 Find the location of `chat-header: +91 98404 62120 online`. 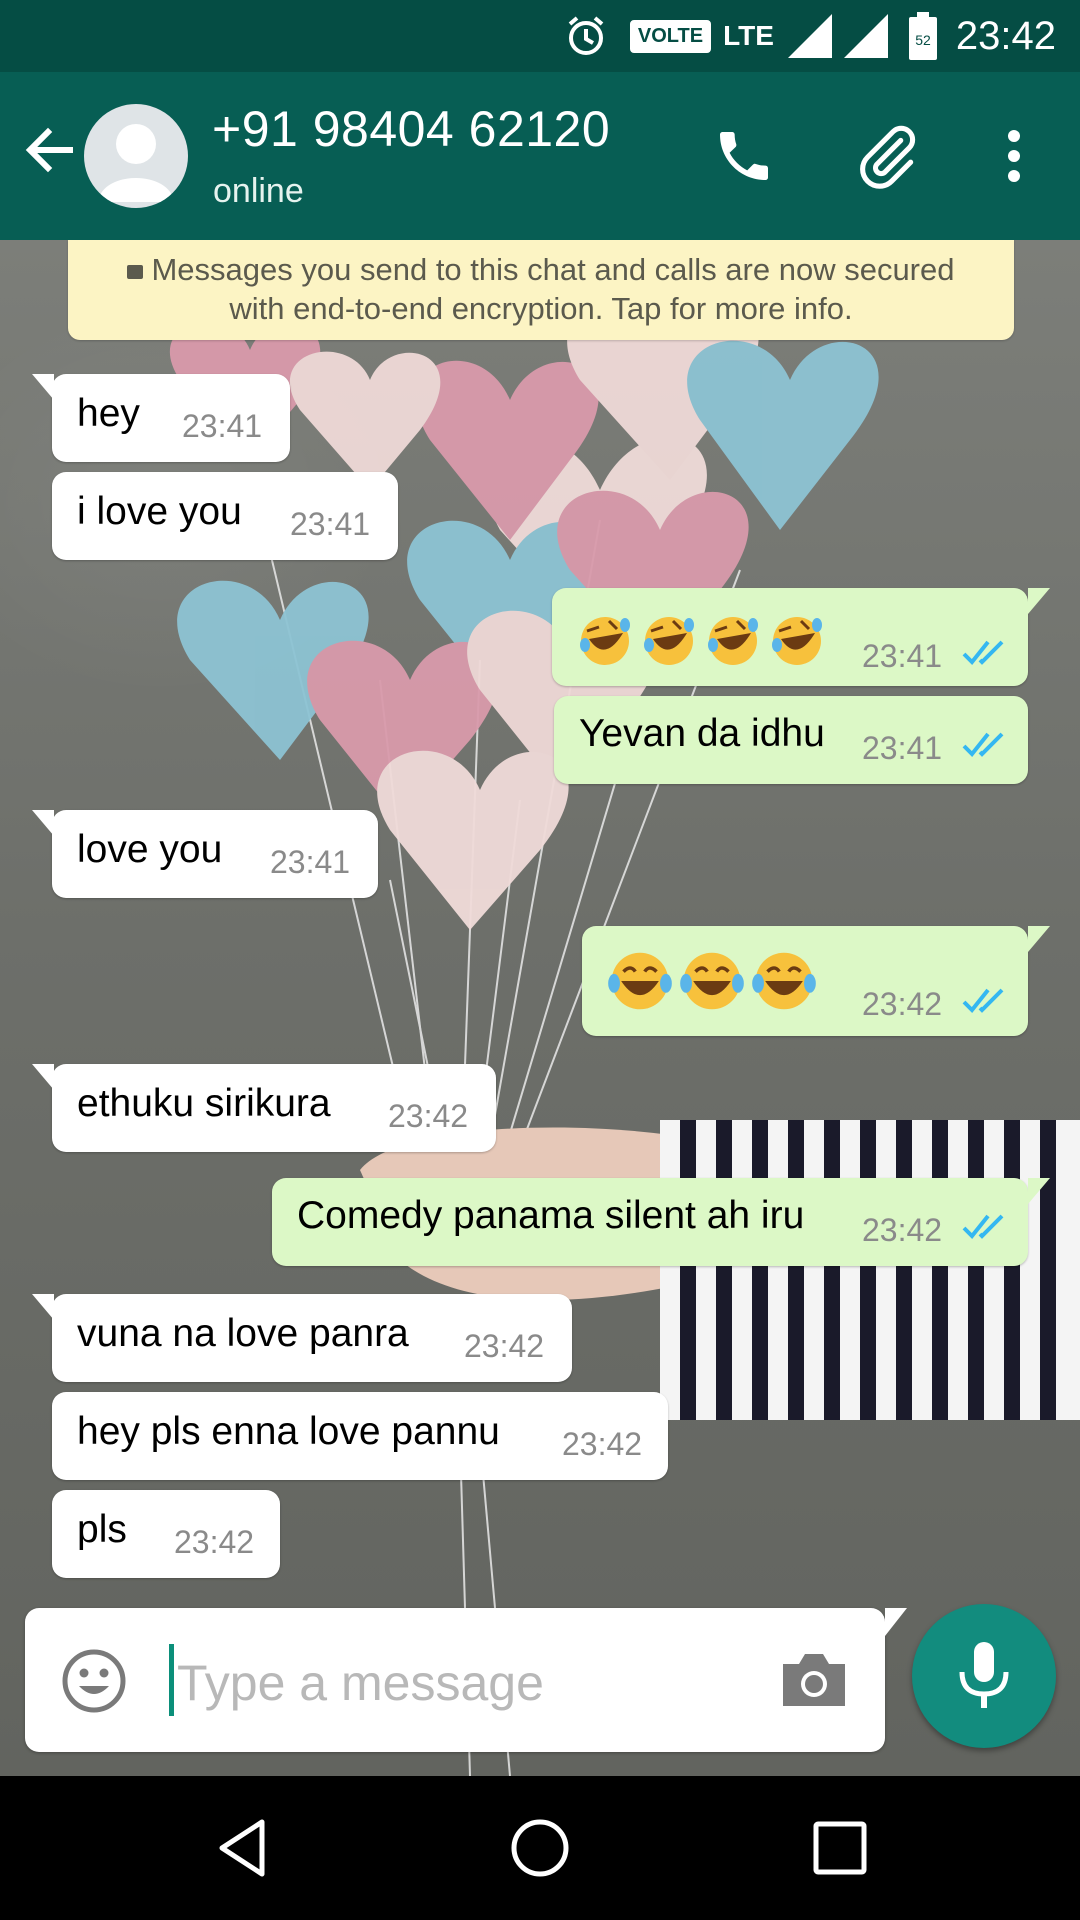

chat-header: +91 98404 62120 online is located at coordinates (540, 156).